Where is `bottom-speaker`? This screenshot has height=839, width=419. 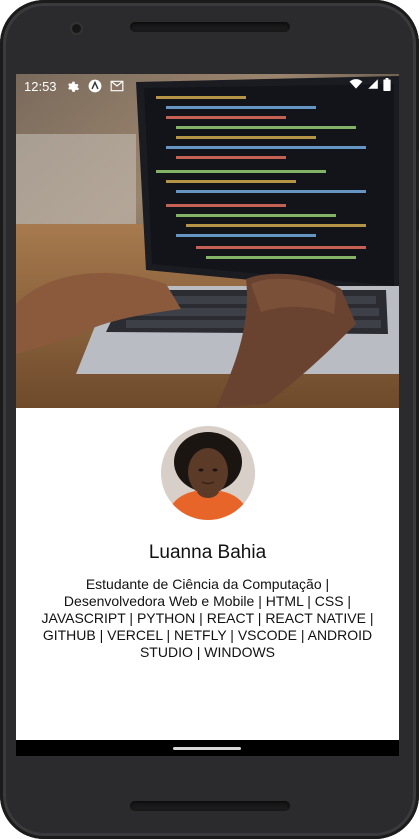
bottom-speaker is located at coordinates (210, 806).